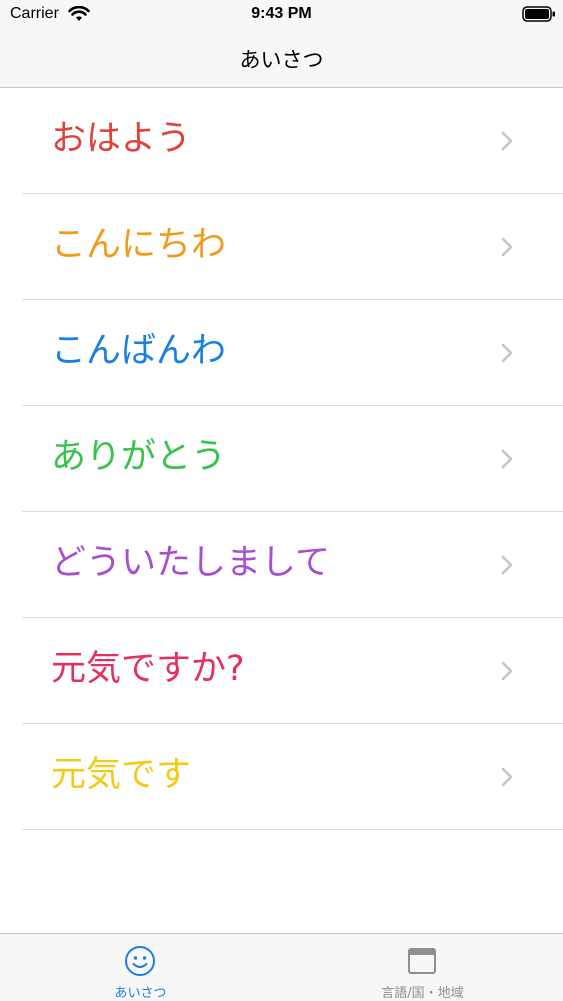 The height and width of the screenshot is (1001, 563). Describe the element at coordinates (190, 563) in the screenshot. I see `list-item-label: どういたしまして` at that location.